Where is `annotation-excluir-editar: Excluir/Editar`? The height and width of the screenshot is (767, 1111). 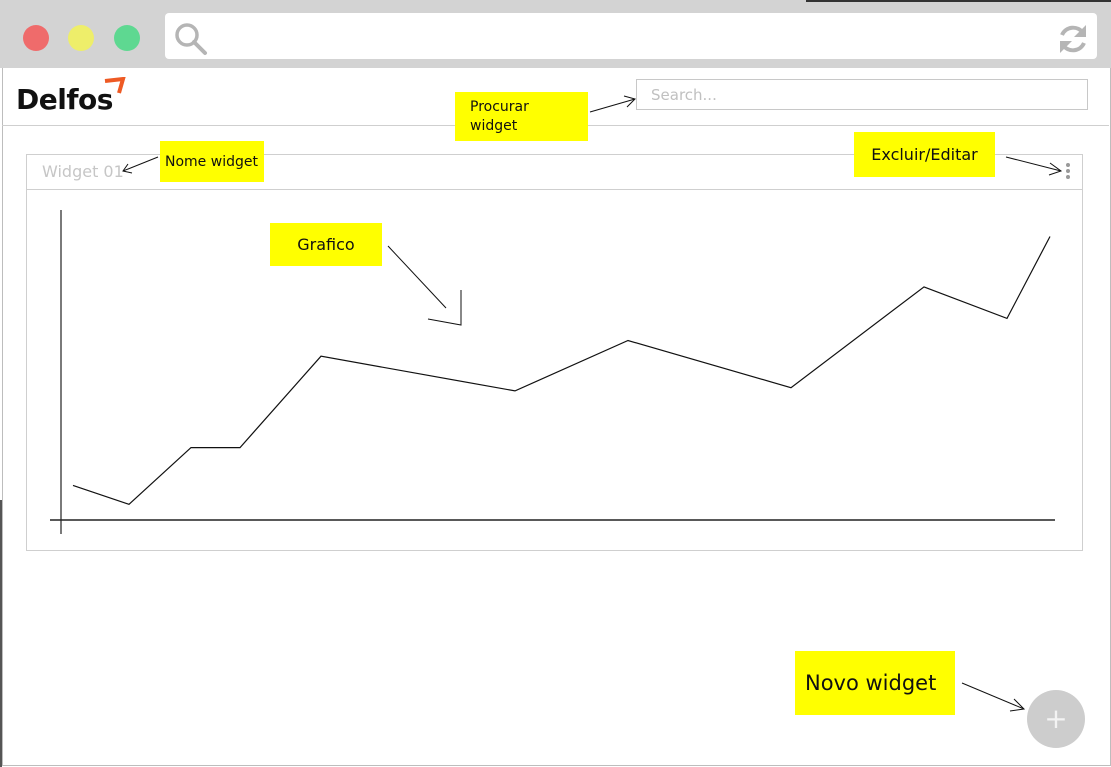
annotation-excluir-editar: Excluir/Editar is located at coordinates (924, 154).